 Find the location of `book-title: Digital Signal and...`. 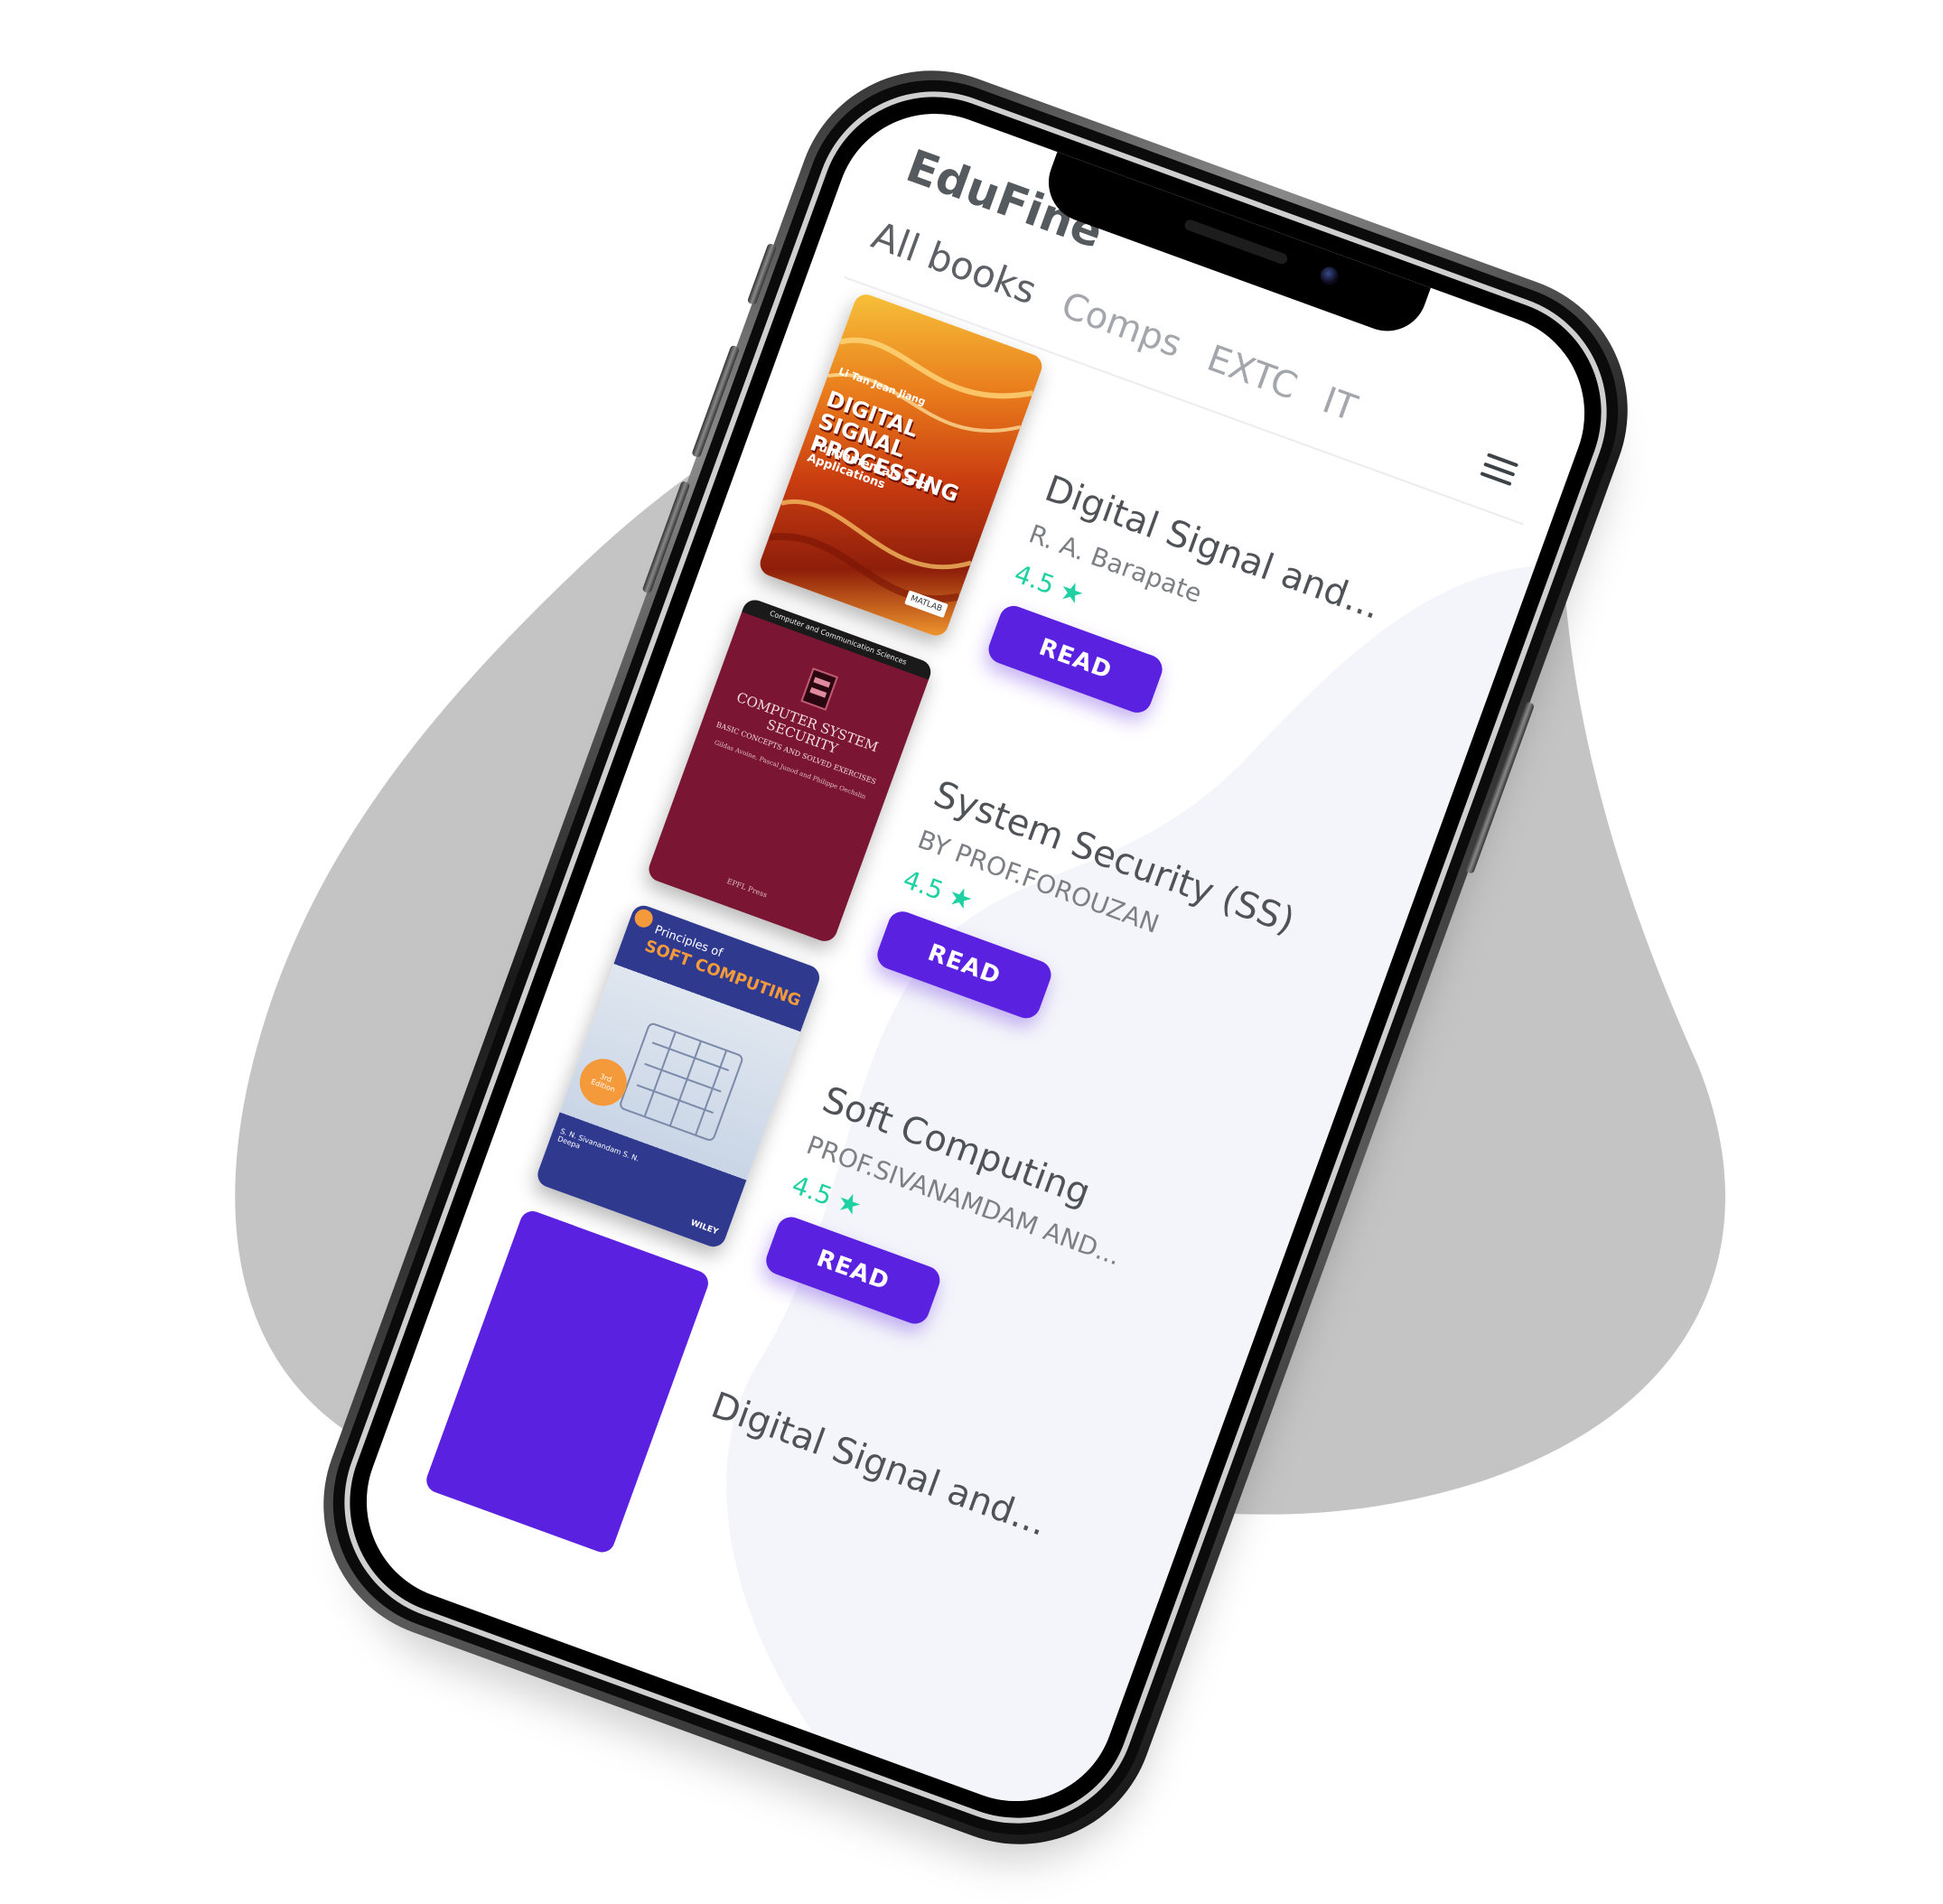

book-title: Digital Signal and... is located at coordinates (879, 1464).